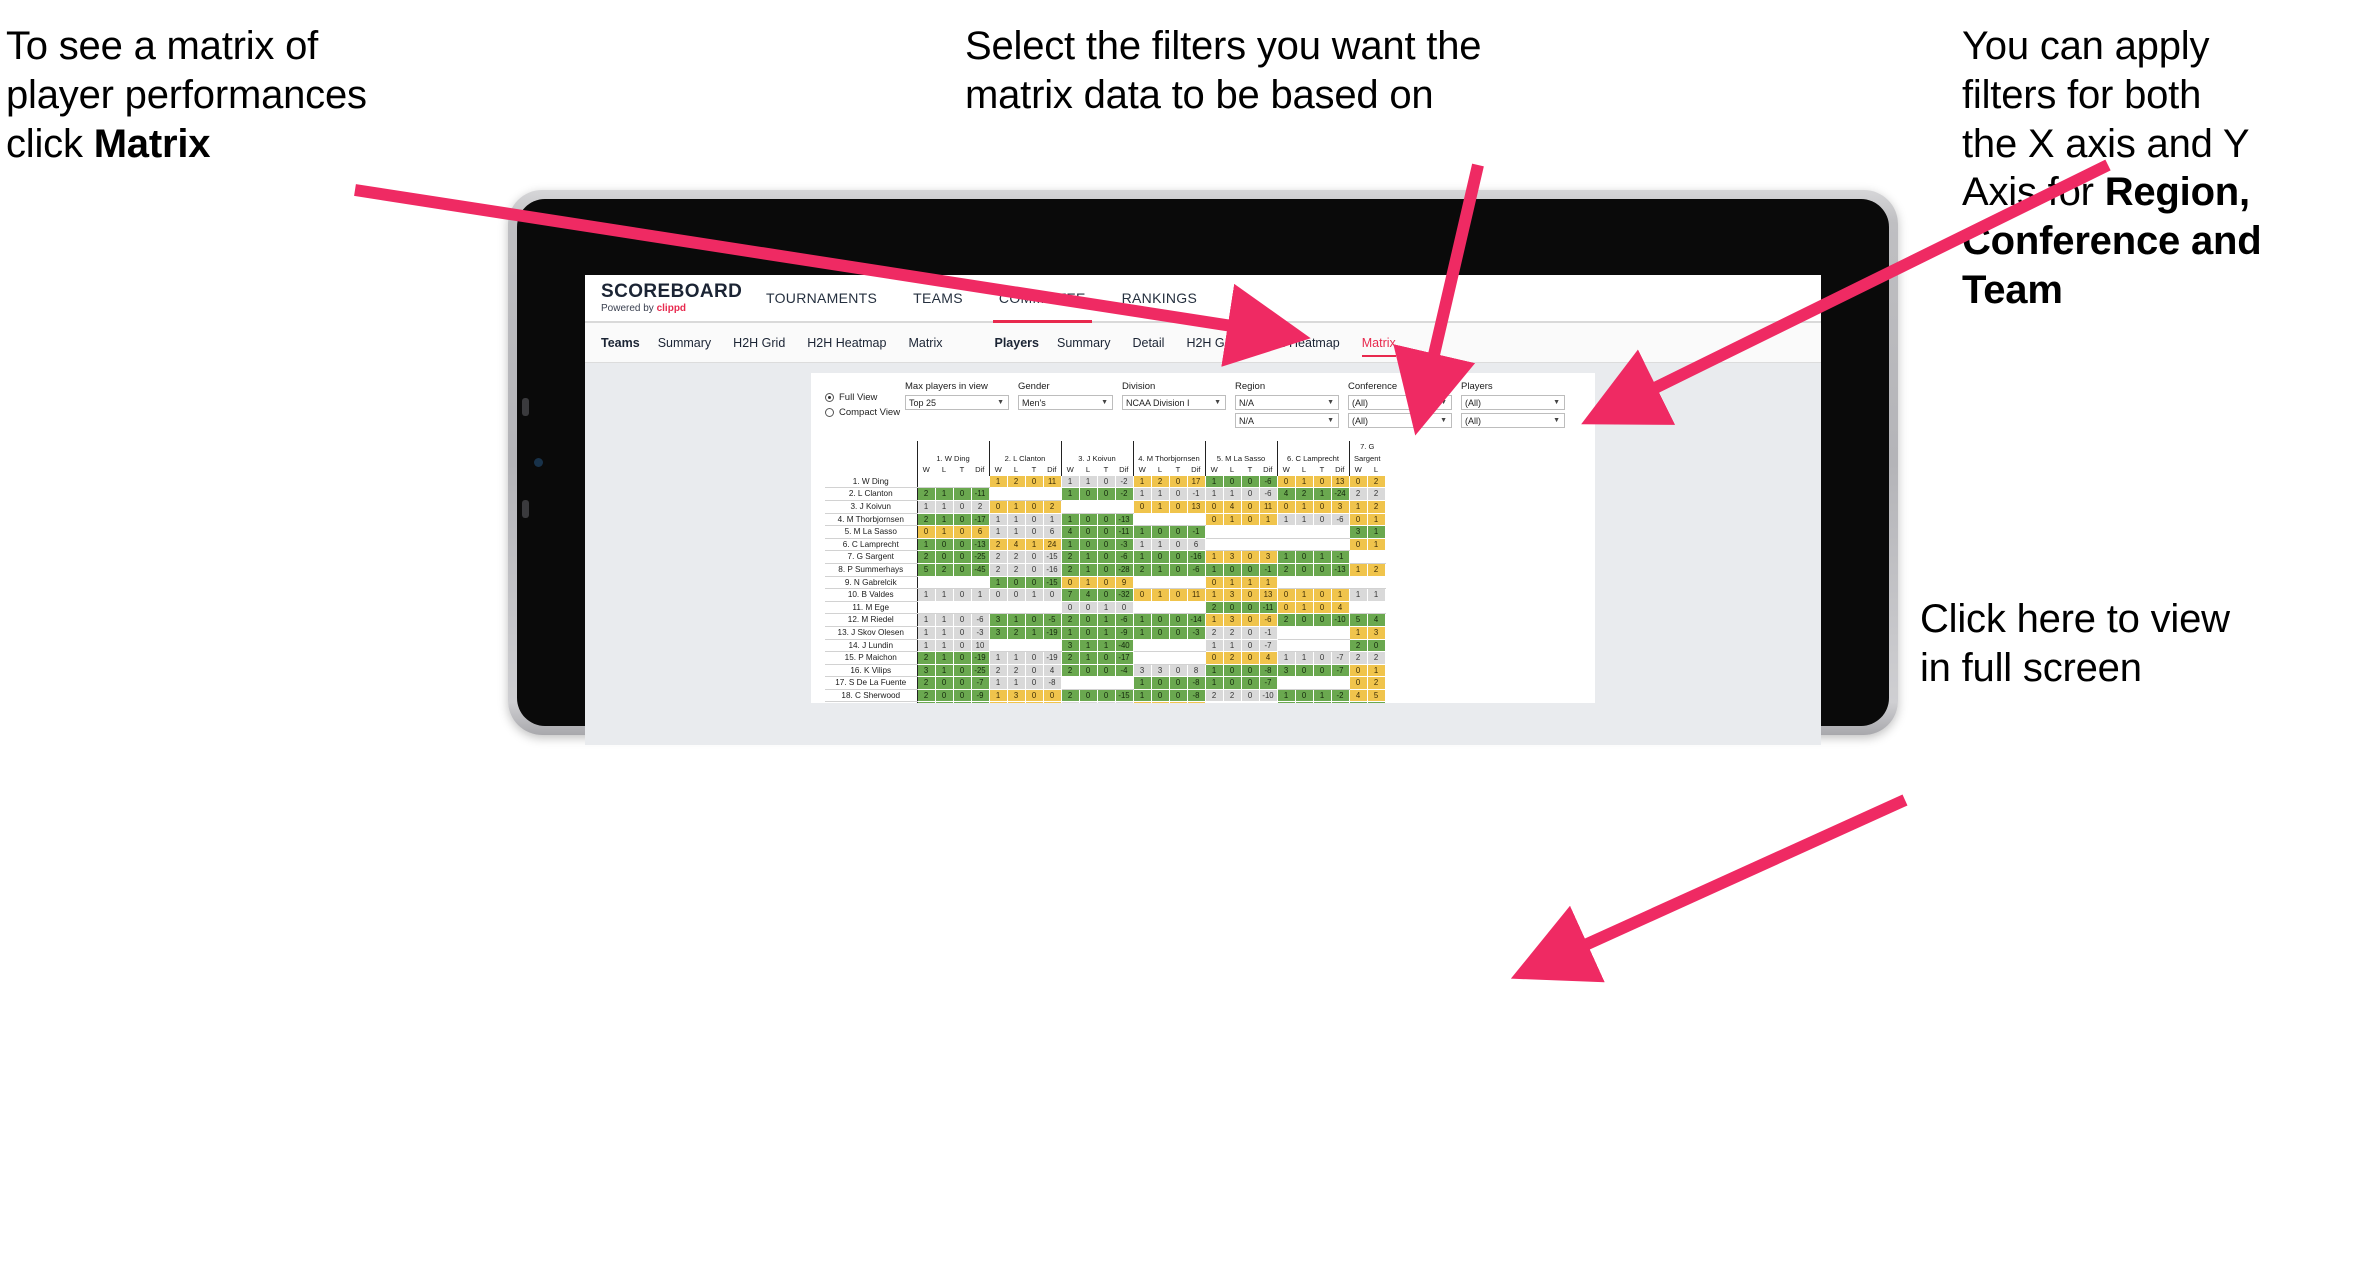 Image resolution: width=2378 pixels, height=1280 pixels. Describe the element at coordinates (980, 702) in the screenshot. I see `matrix-cell: -27` at that location.